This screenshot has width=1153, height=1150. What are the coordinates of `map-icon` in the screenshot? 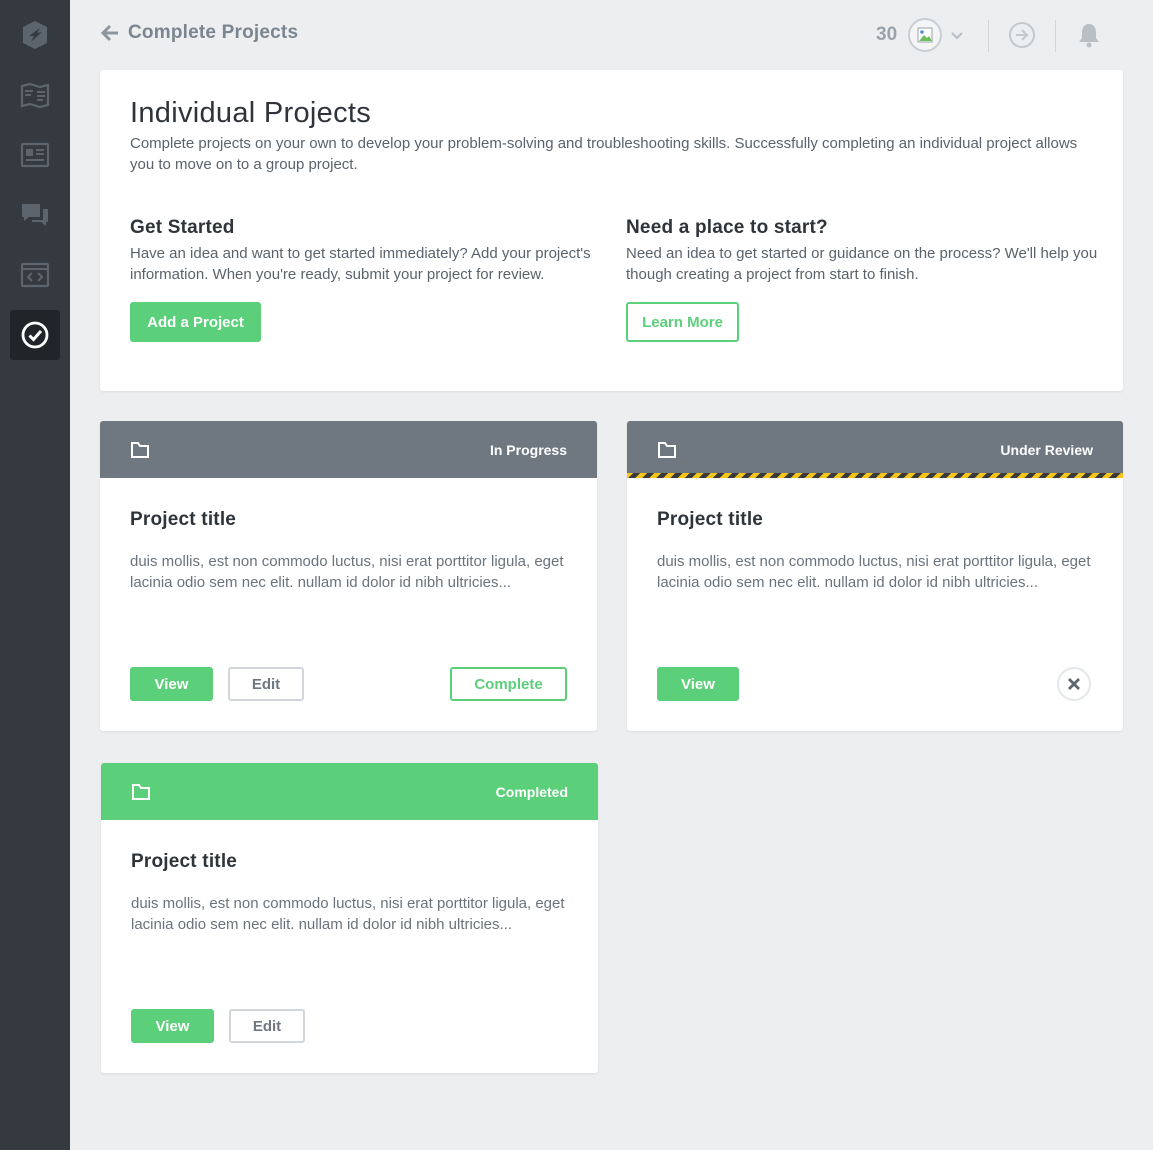 It's located at (35, 95).